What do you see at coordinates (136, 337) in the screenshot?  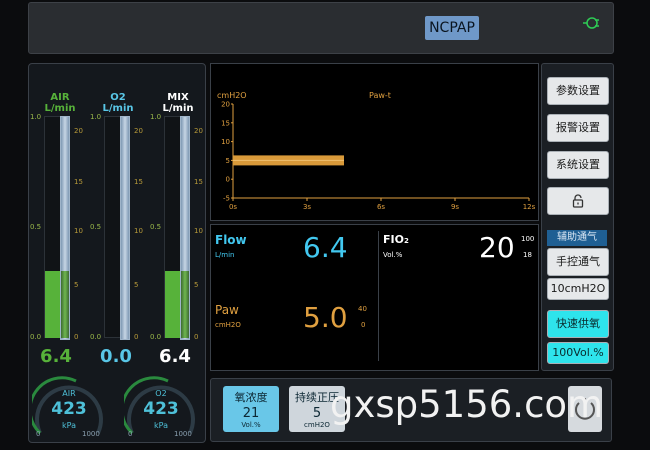 I see `o2-tick-right: 0` at bounding box center [136, 337].